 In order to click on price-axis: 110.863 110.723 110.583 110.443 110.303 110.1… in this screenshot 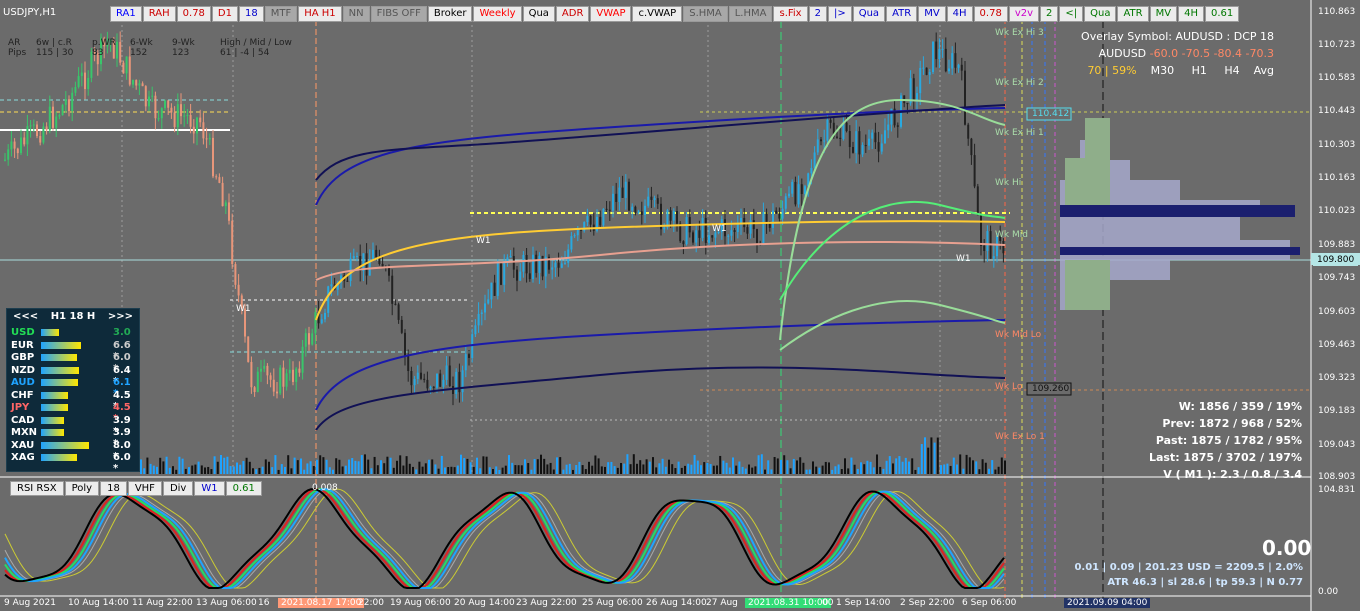, I will do `click(1336, 305)`.